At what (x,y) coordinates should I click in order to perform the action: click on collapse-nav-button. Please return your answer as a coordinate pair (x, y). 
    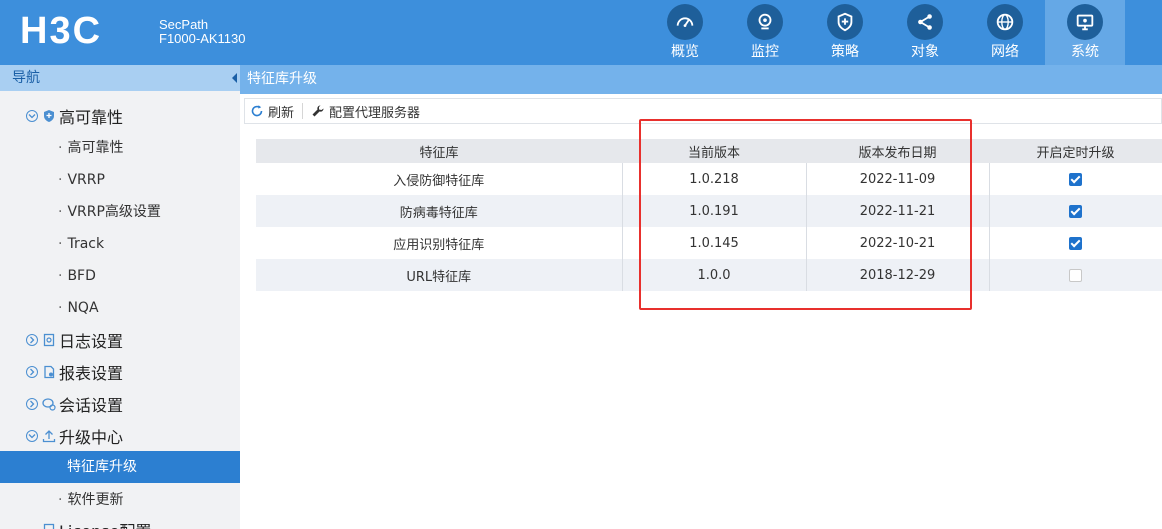
    Looking at the image, I should click on (234, 78).